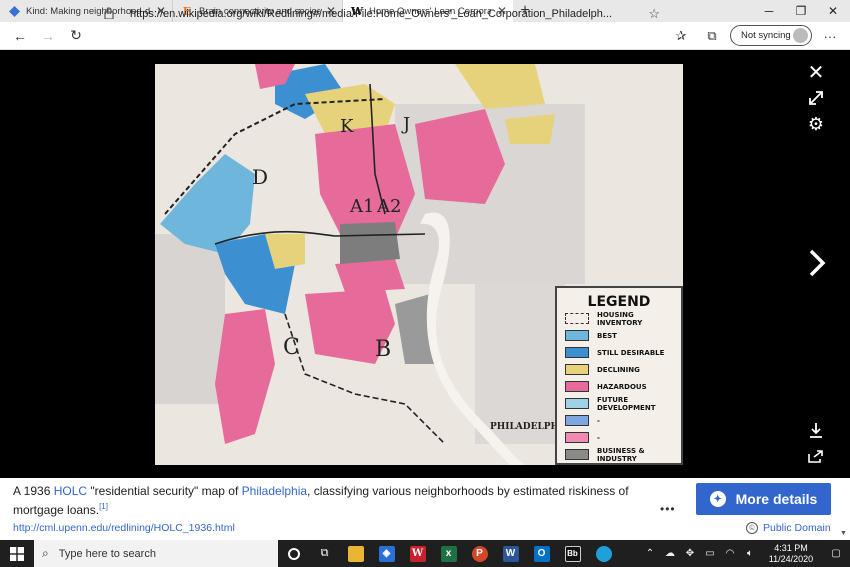 The height and width of the screenshot is (567, 850). I want to click on task-view-icon: ⧉, so click(324, 553).